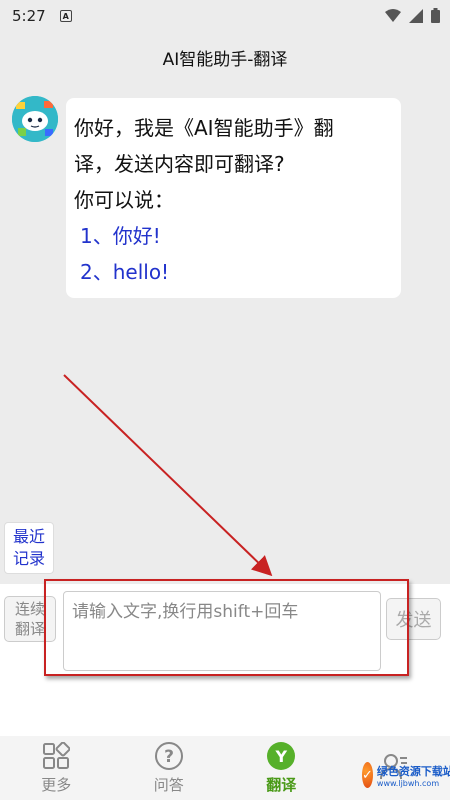 Image resolution: width=450 pixels, height=800 pixels. What do you see at coordinates (281, 785) in the screenshot?
I see `nav-label: 翻译` at bounding box center [281, 785].